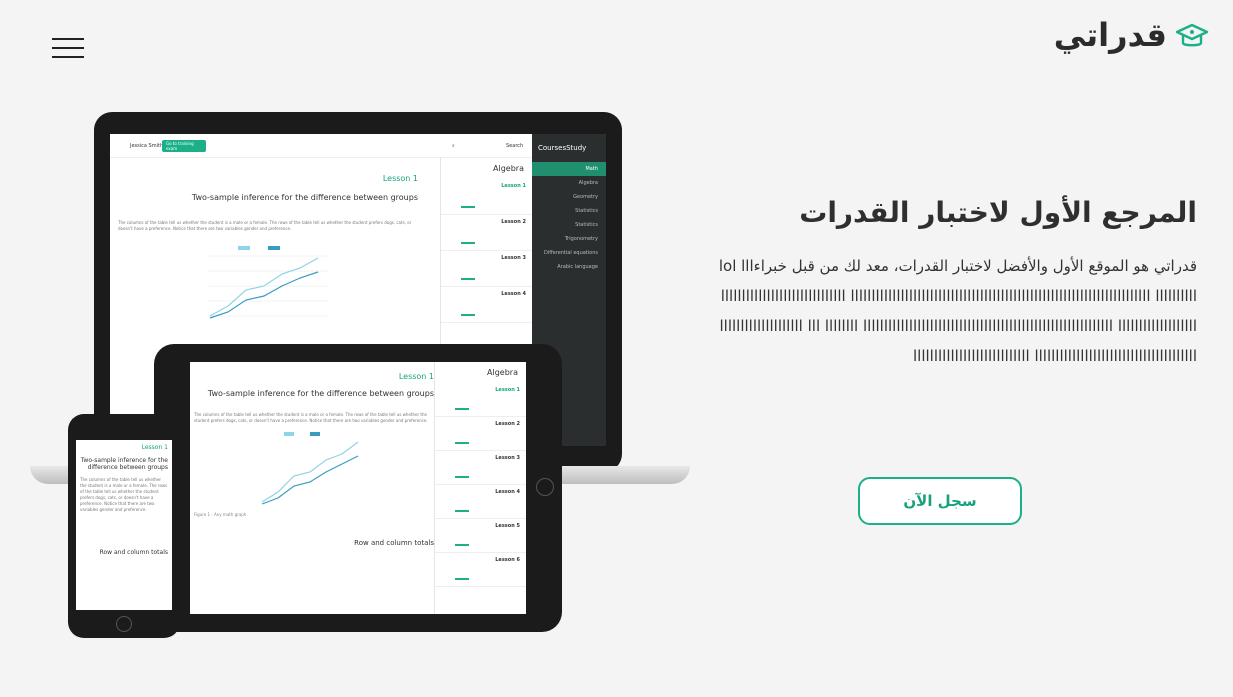 The height and width of the screenshot is (697, 1233). Describe the element at coordinates (616, 45) in the screenshot. I see `header: قدراتي` at that location.